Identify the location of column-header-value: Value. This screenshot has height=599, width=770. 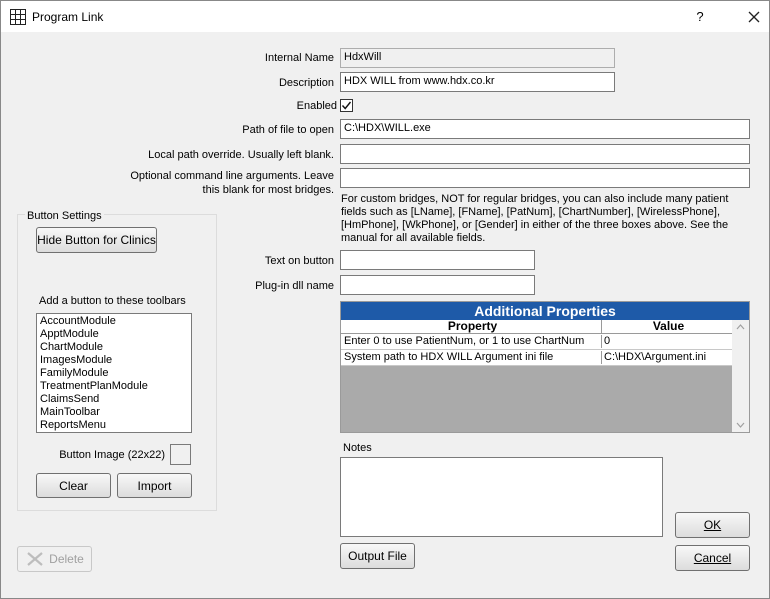
(667, 326).